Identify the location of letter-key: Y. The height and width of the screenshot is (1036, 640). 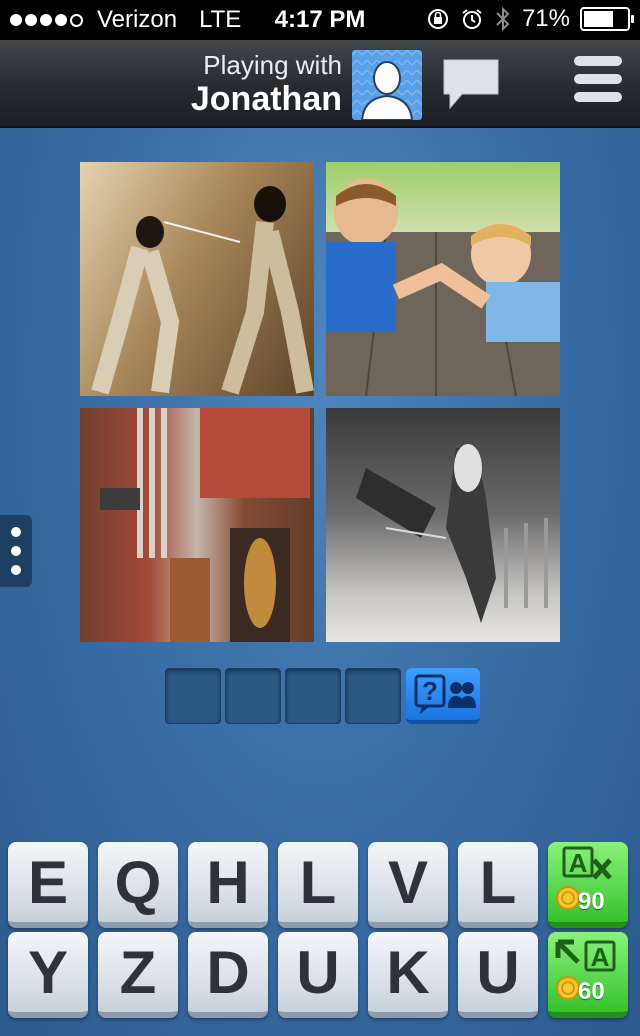
(48, 975).